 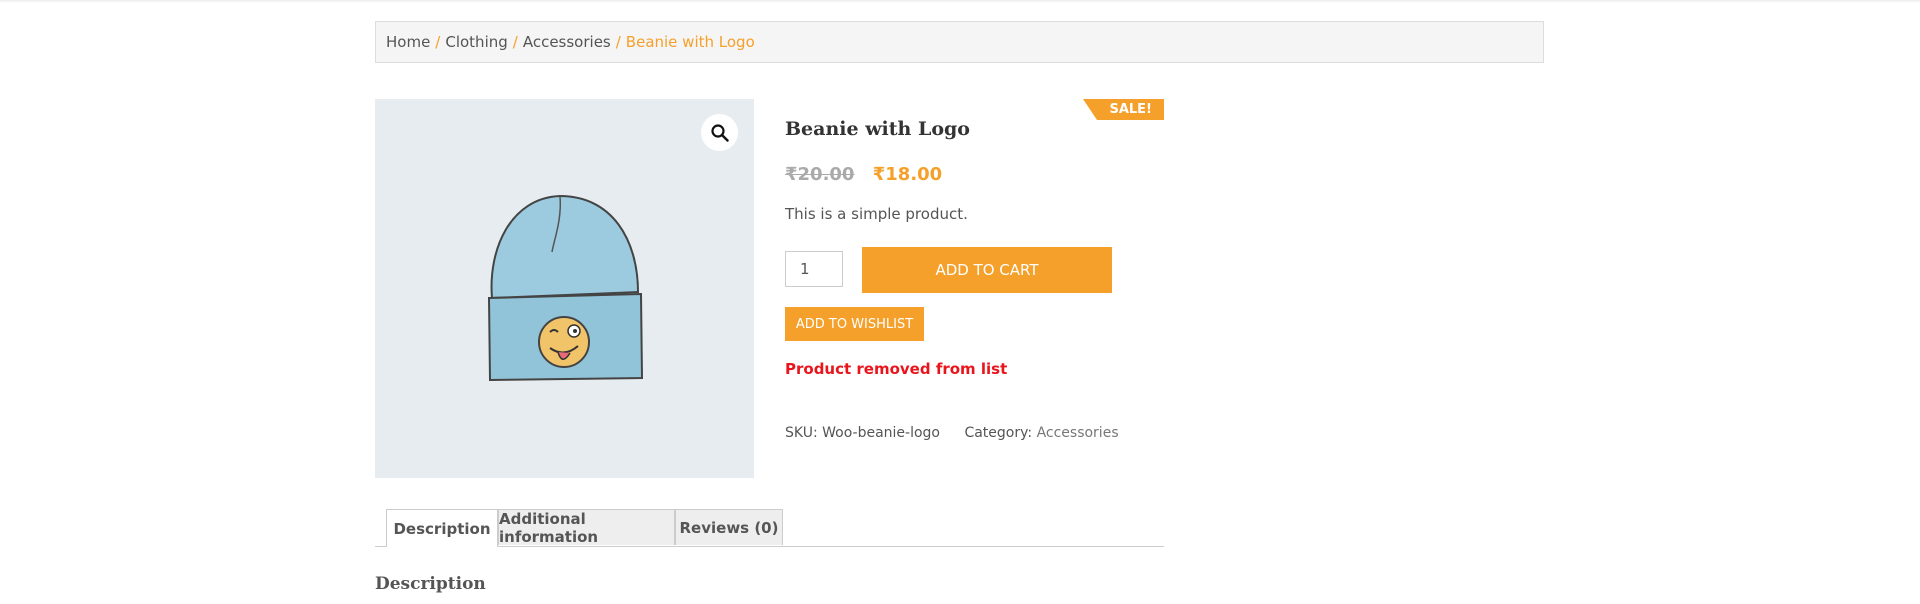 I want to click on product-price: ₹20.00 ₹18.00, so click(x=863, y=174).